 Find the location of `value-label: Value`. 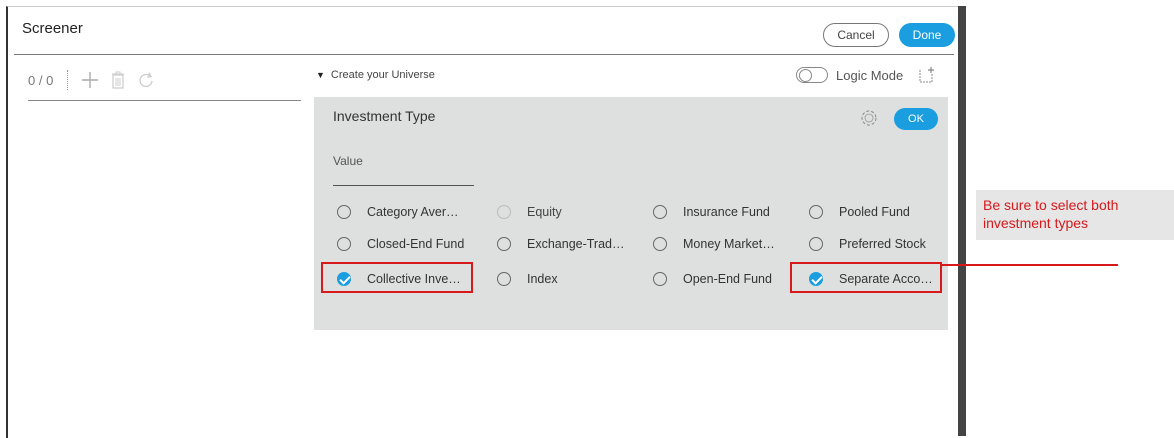

value-label: Value is located at coordinates (348, 161).